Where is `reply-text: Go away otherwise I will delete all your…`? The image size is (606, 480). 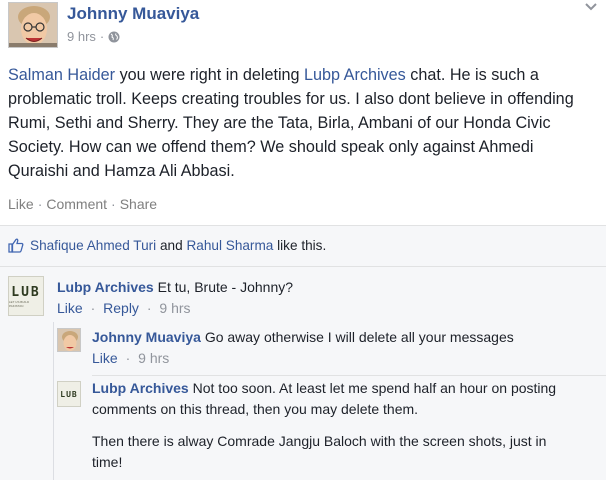 reply-text: Go away otherwise I will delete all your… is located at coordinates (359, 337).